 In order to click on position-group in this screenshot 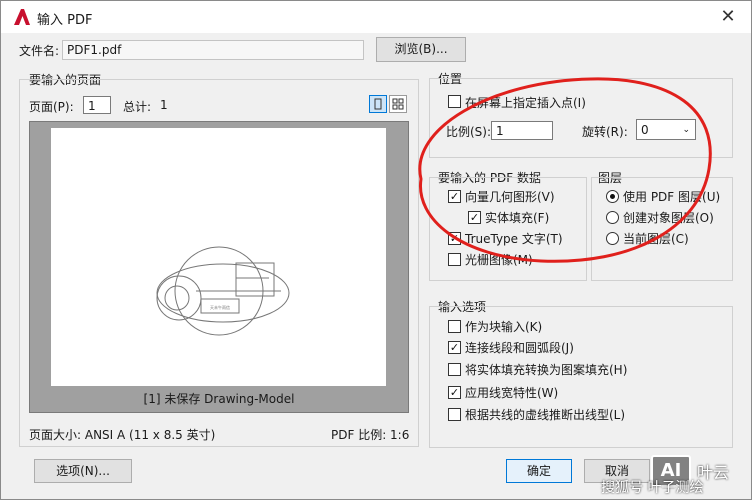, I will do `click(581, 118)`.